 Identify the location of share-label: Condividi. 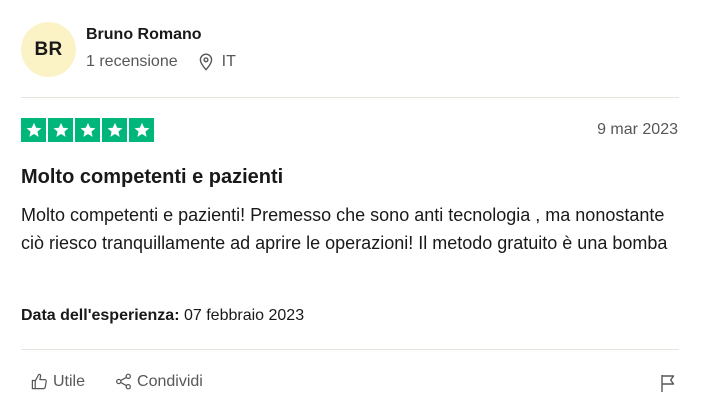
(170, 381).